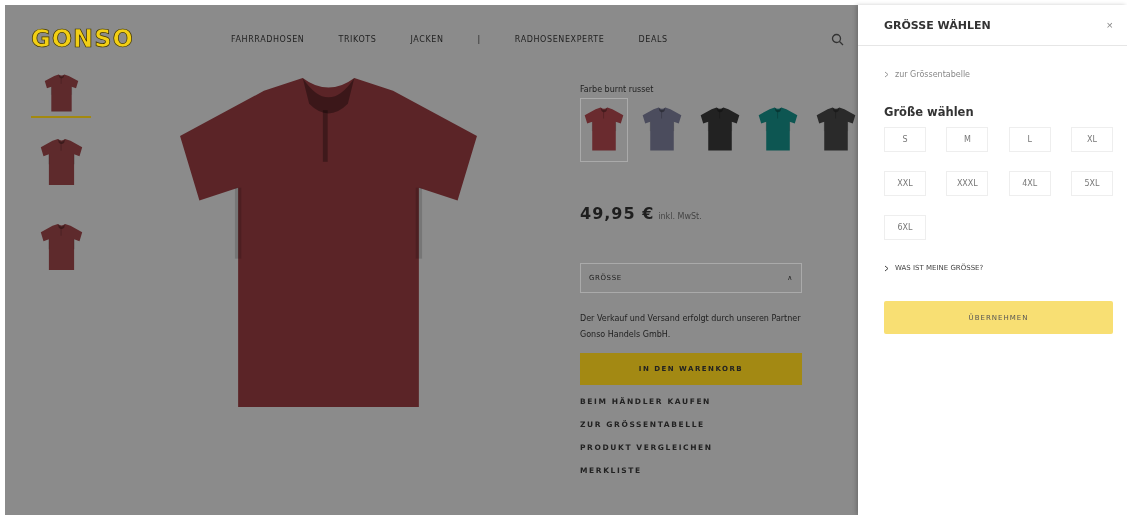 The height and width of the screenshot is (515, 1127). I want to click on size-option: L, so click(1029, 139).